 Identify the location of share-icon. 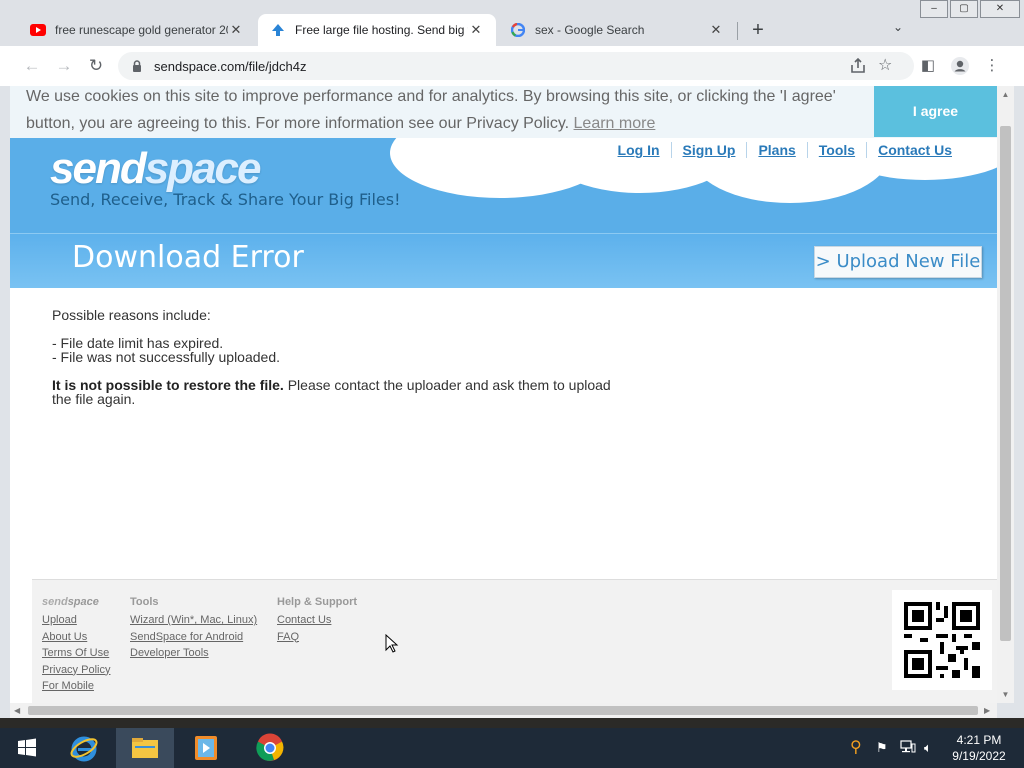
(858, 66).